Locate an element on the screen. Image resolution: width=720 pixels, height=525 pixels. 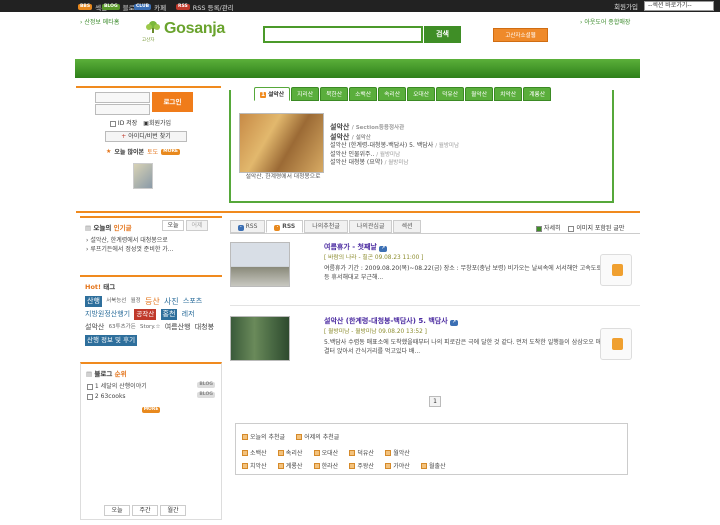
rank-period-tabs: 오늘 주간 월간 is located at coordinates (145, 510).